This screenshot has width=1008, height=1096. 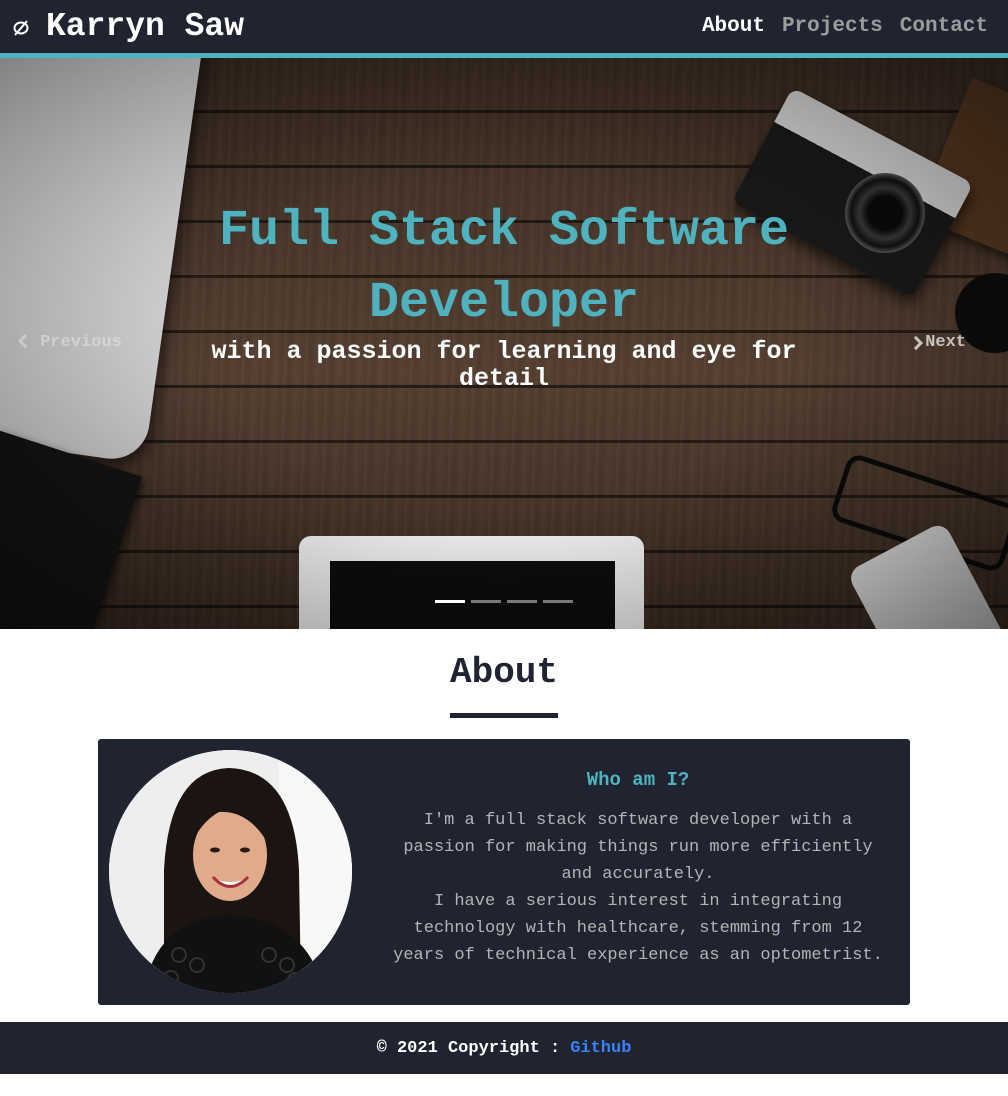 I want to click on footer: © 2021 Copyright : Github, so click(x=504, y=1048).